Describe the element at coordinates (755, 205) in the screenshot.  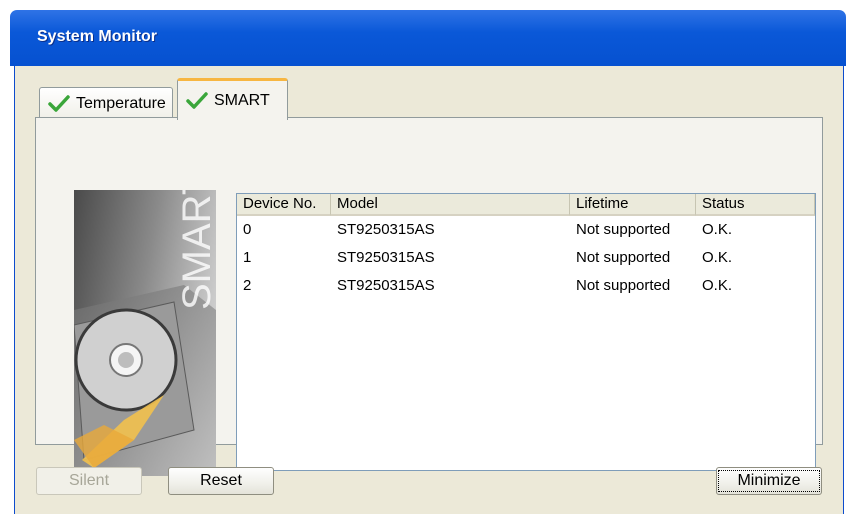
I see `column-header-status: Status` at that location.